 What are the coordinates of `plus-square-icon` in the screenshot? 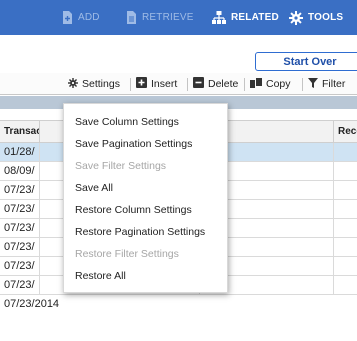 It's located at (141, 84).